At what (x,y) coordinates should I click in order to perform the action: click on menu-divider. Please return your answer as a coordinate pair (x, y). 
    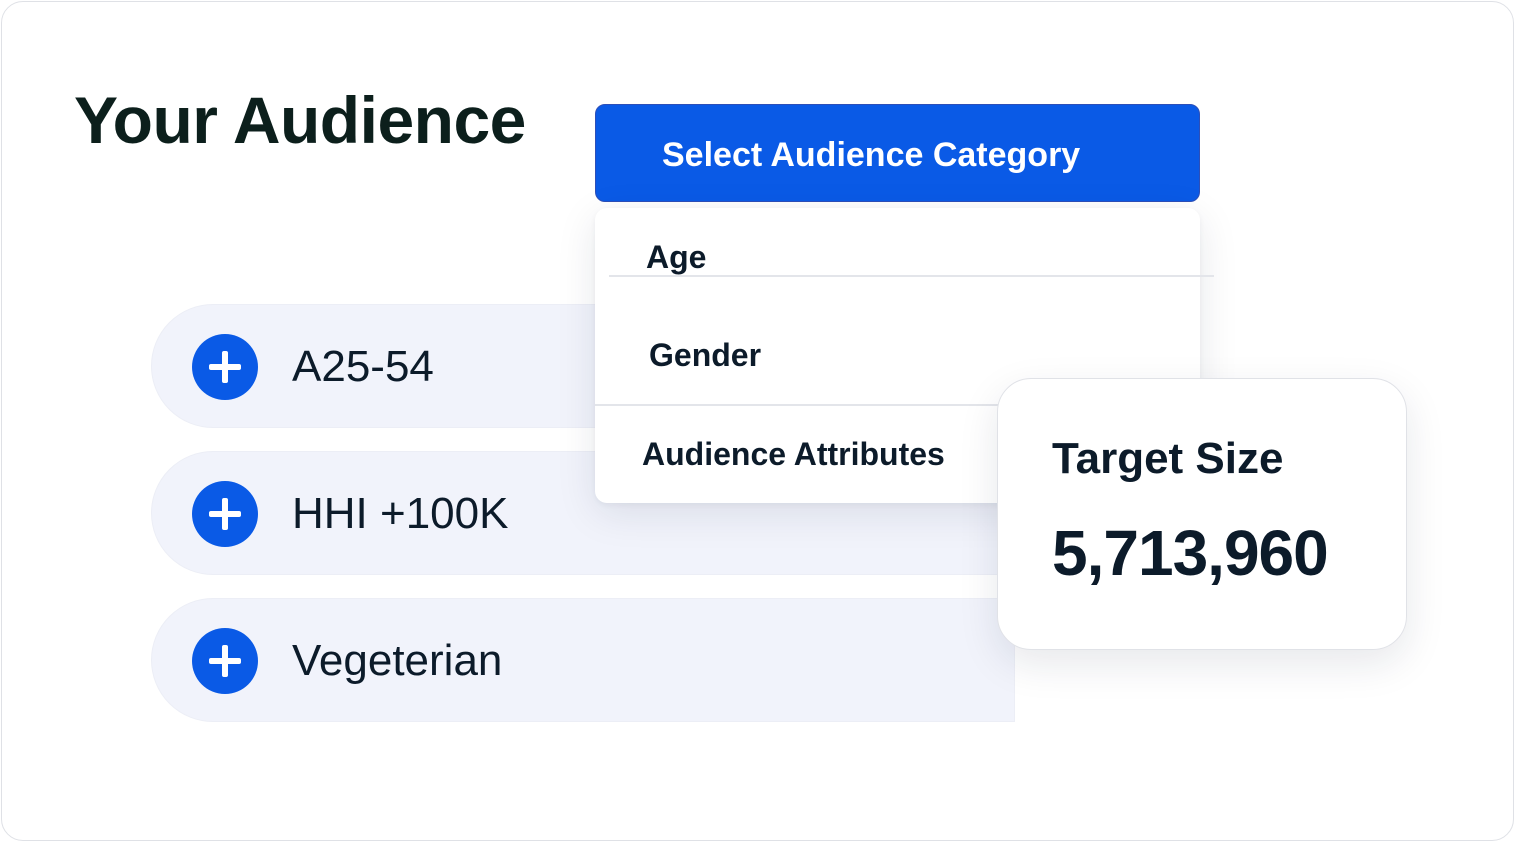
    Looking at the image, I should click on (911, 276).